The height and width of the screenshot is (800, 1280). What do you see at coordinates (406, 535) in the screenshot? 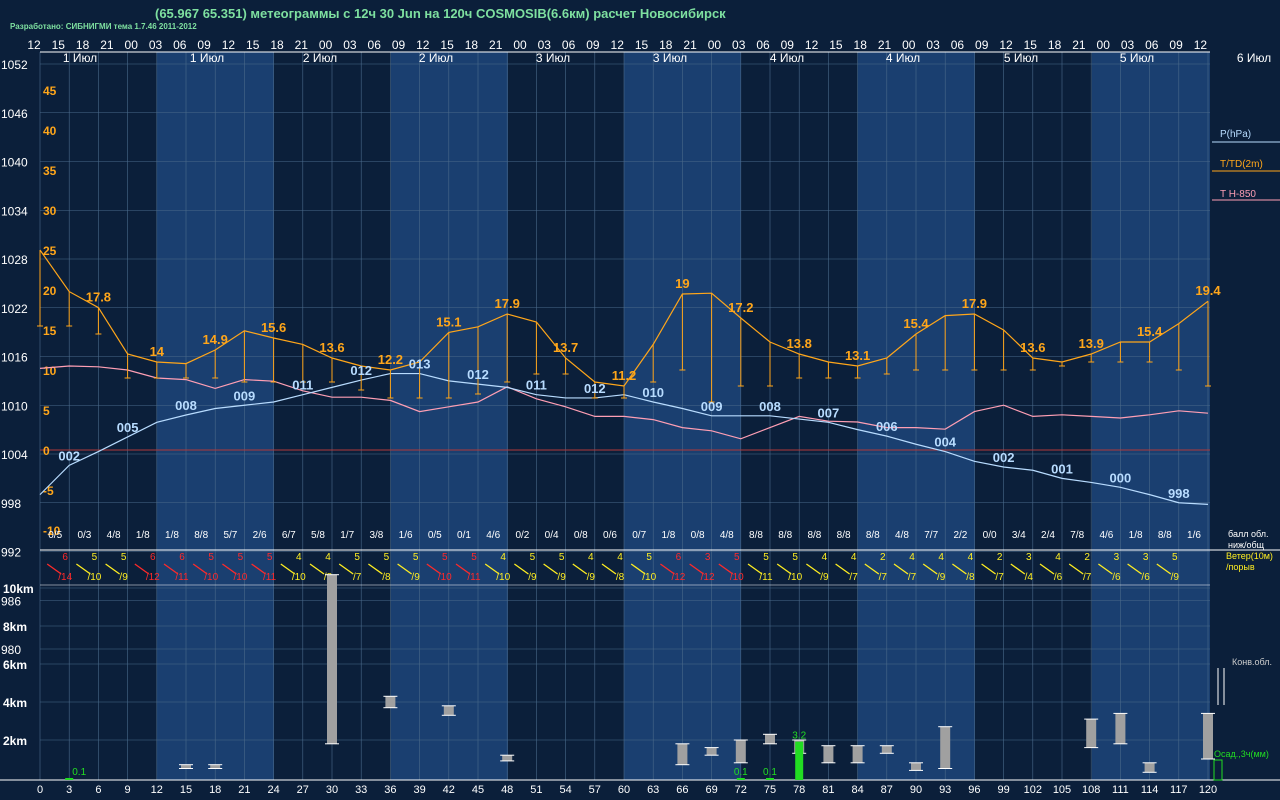
I see `cloud-cover-value: 1/6` at bounding box center [406, 535].